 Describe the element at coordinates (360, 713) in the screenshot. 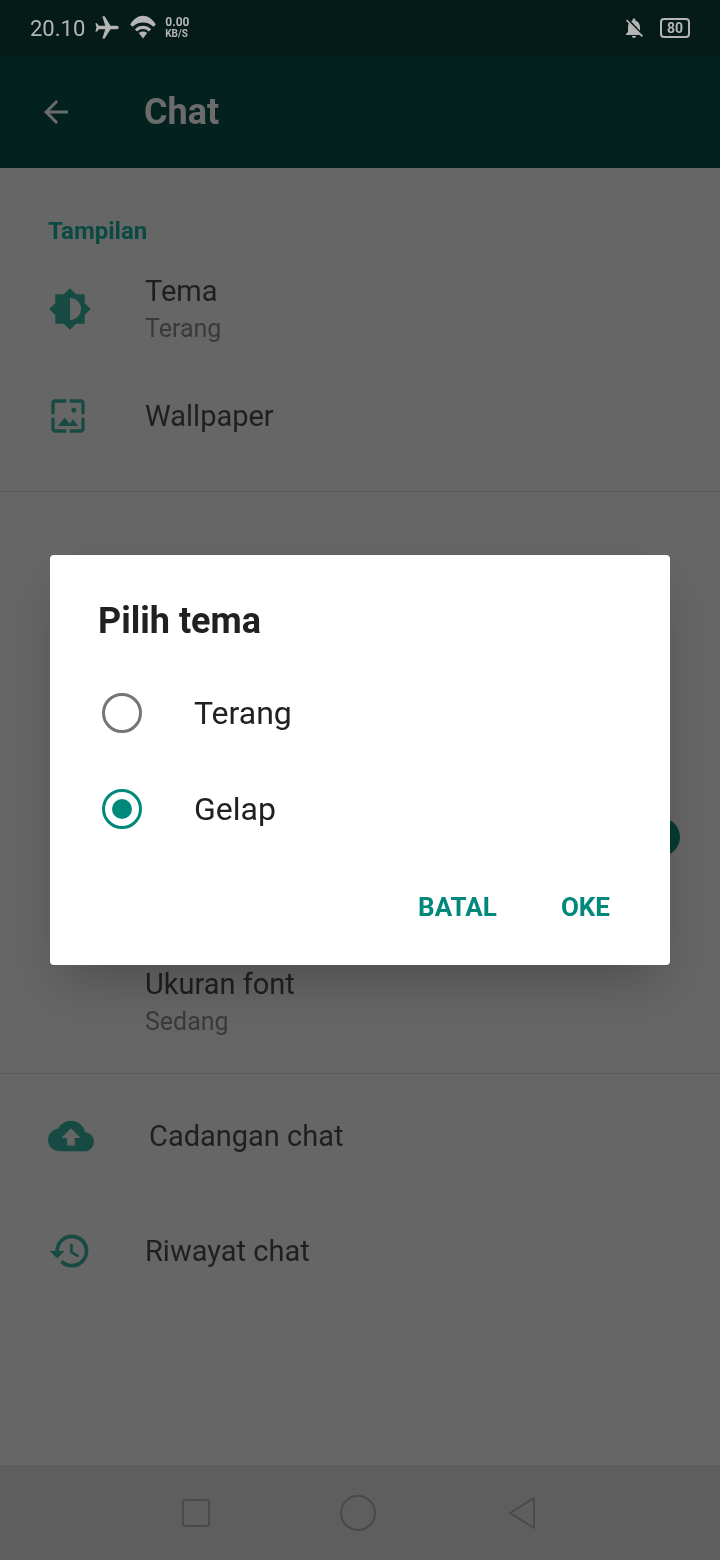

I see `radio-option: Terang` at that location.